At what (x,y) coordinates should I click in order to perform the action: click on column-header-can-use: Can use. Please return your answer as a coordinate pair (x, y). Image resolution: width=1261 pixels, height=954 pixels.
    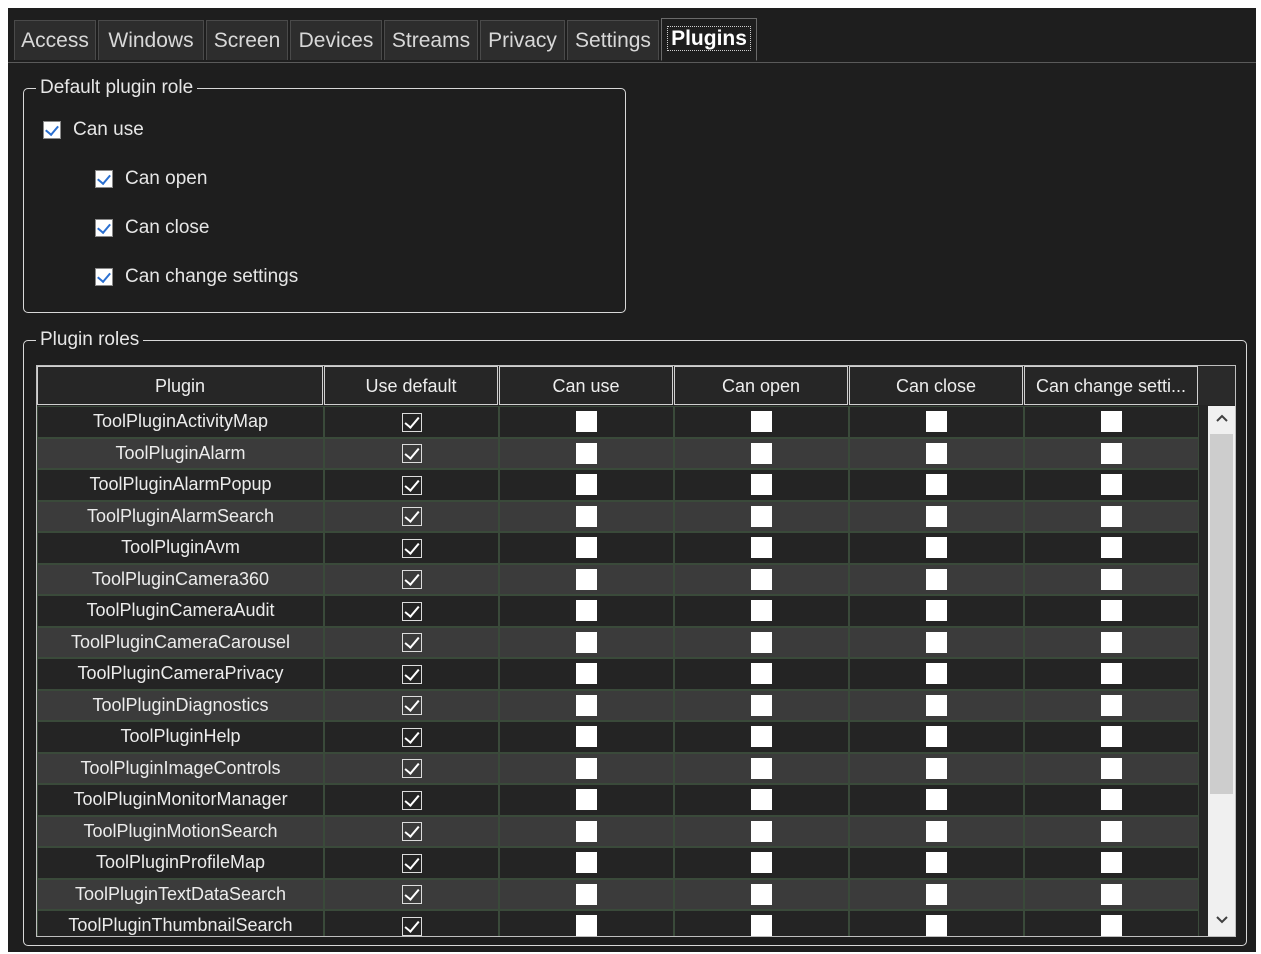
    Looking at the image, I should click on (586, 385).